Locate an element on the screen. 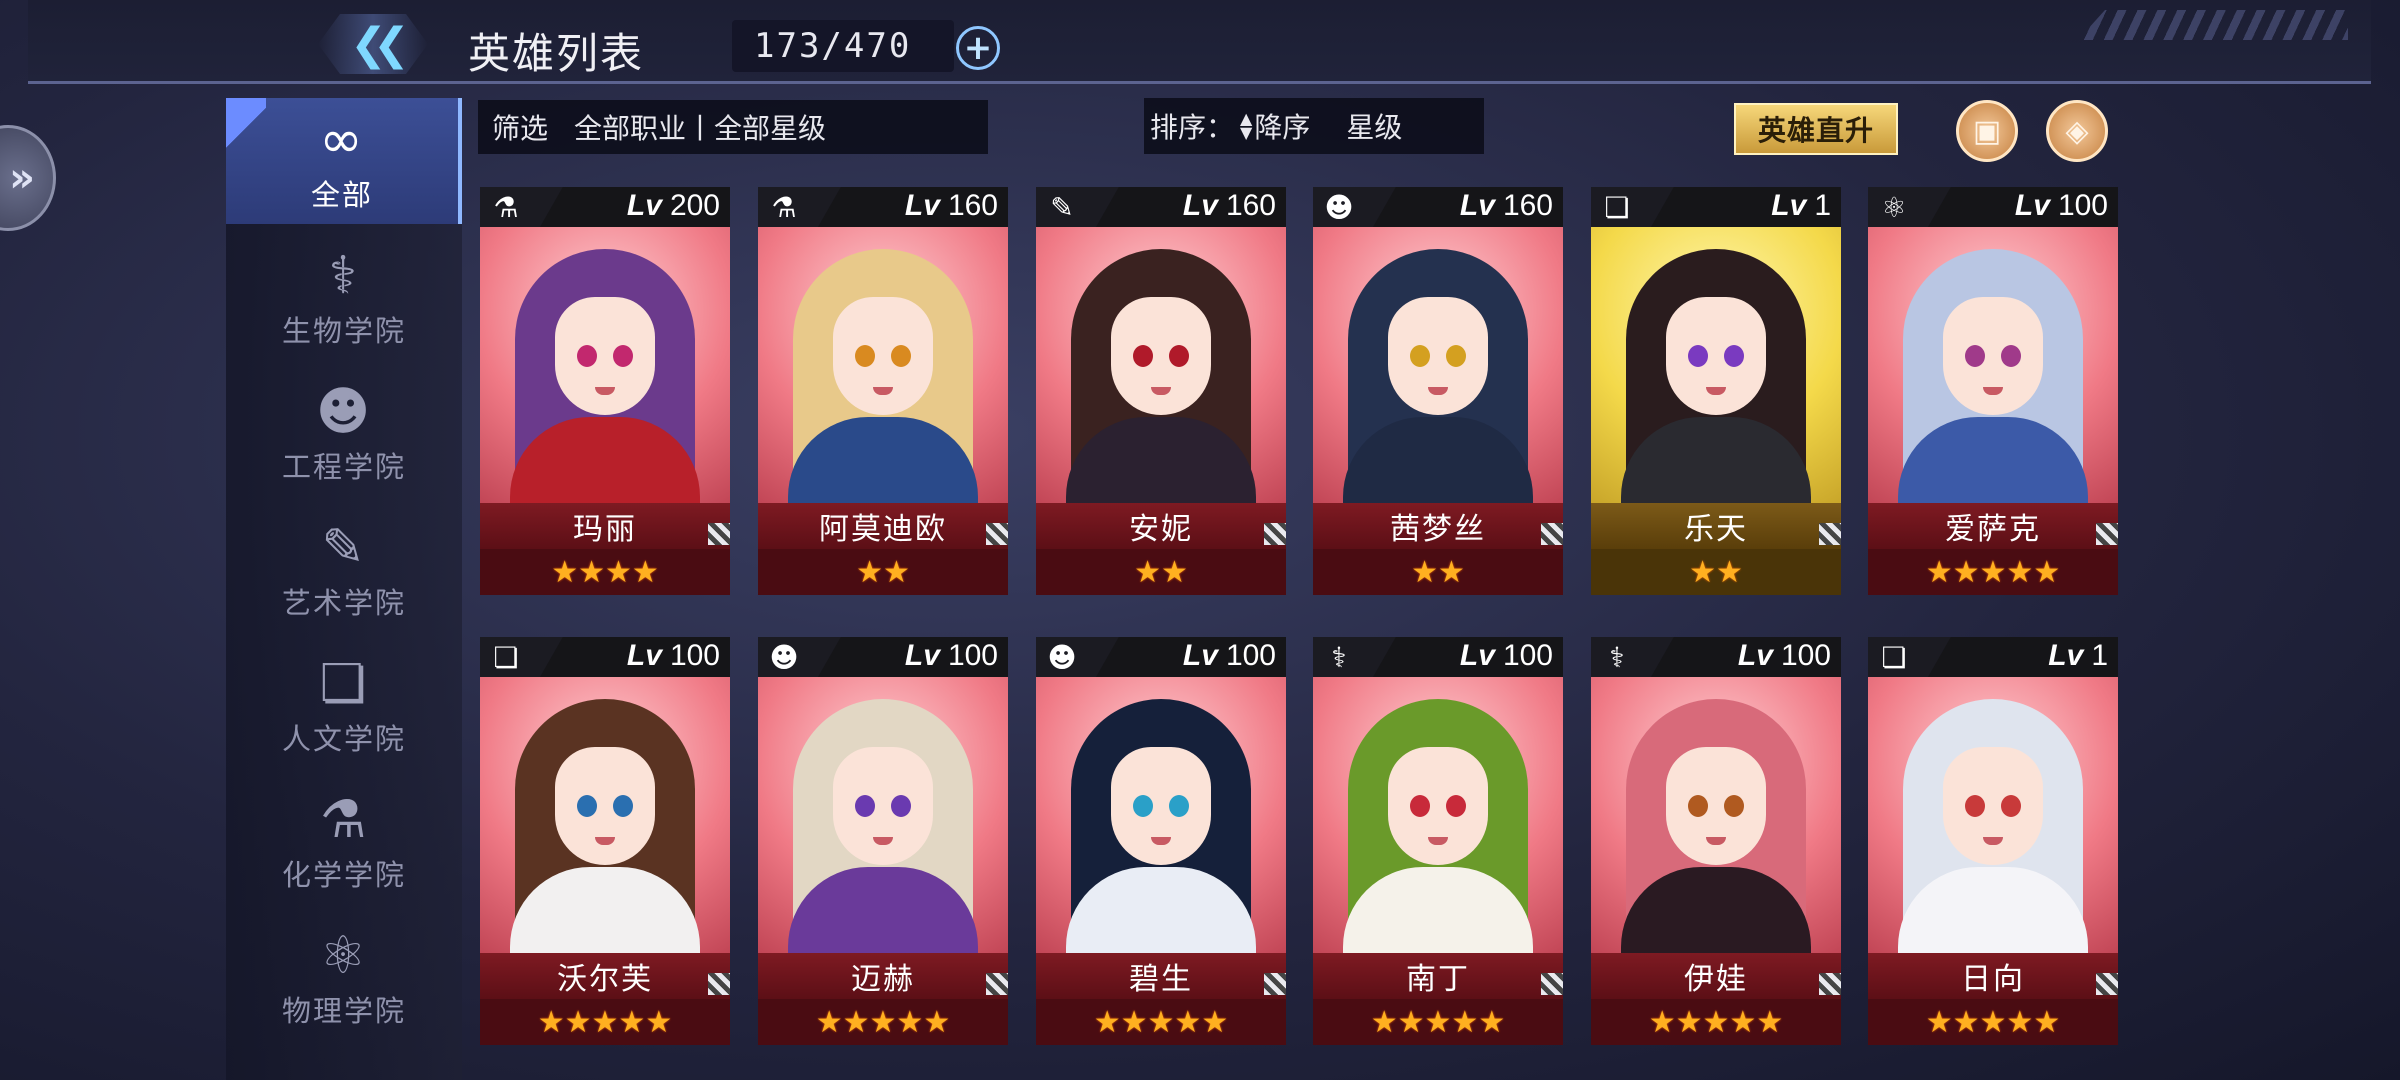 Image resolution: width=2400 pixels, height=1080 pixels. sort-key-button: 星级 is located at coordinates (1374, 126).